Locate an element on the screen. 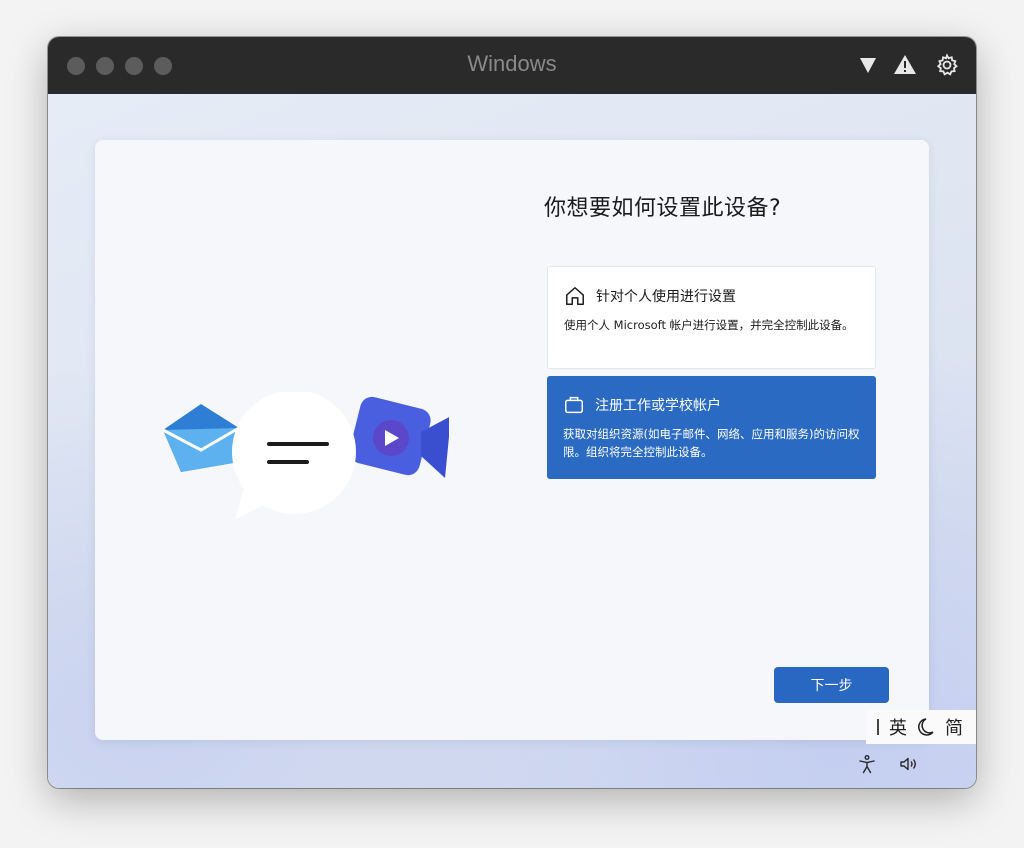 The image size is (1024, 848). down-triangle-icon is located at coordinates (868, 65).